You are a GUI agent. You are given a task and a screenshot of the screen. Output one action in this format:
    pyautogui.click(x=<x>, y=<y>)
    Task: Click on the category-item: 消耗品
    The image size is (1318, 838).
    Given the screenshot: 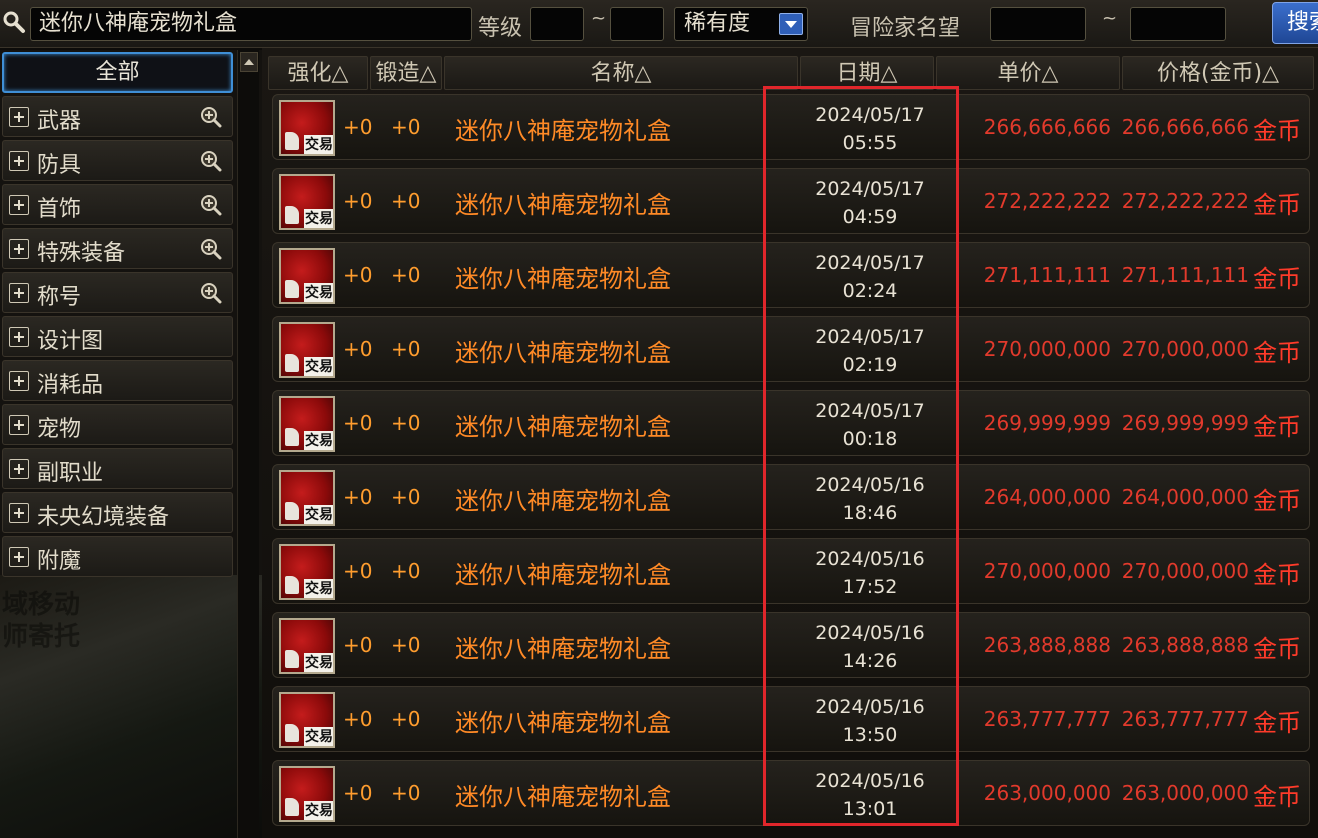 What is the action you would take?
    pyautogui.click(x=117, y=380)
    